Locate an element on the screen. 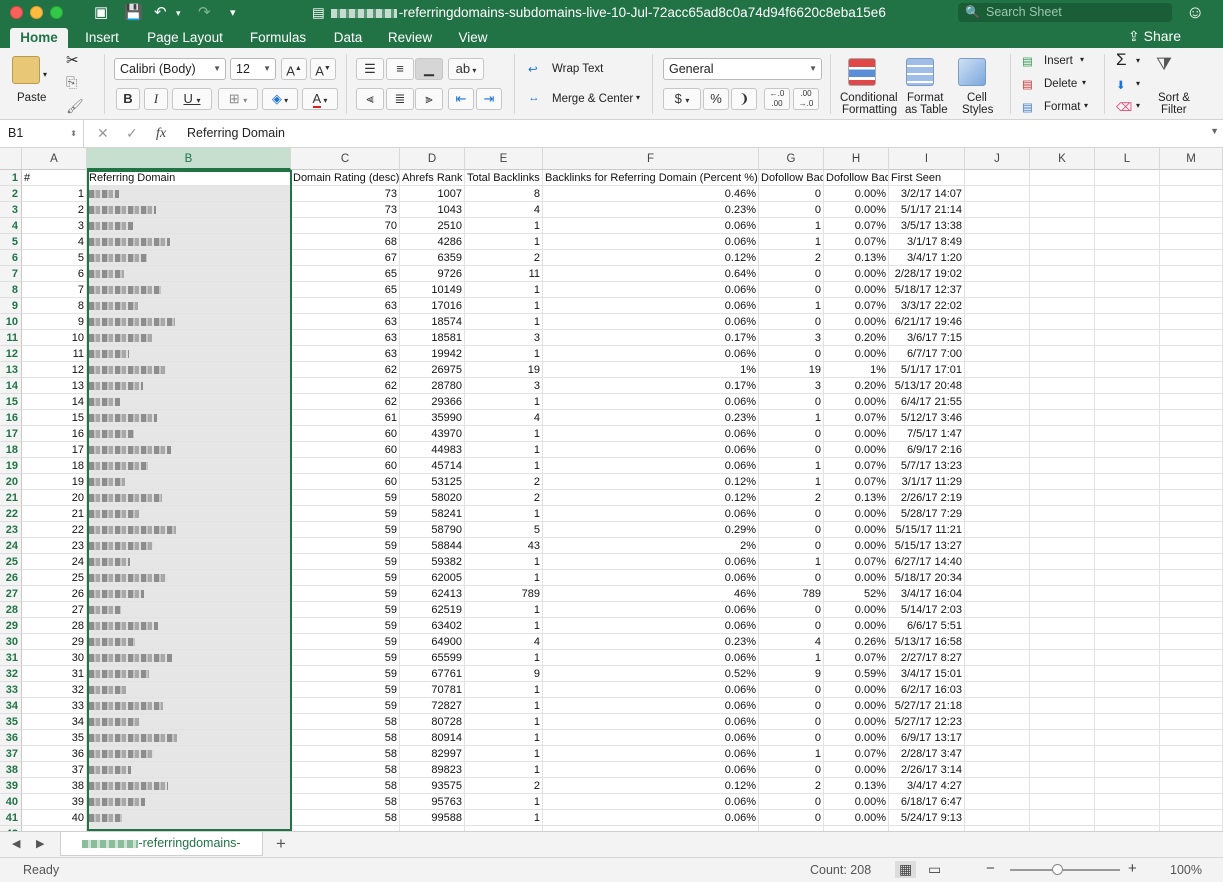 The height and width of the screenshot is (882, 1223). cell: 73 is located at coordinates (345, 194).